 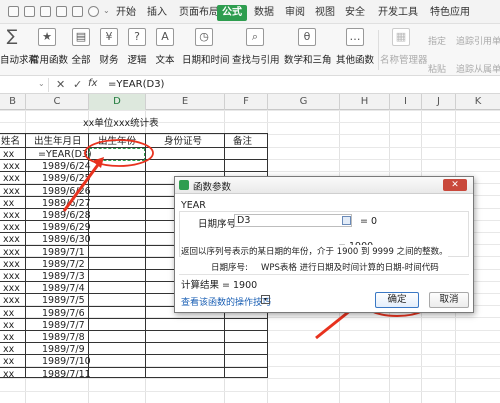 I want to click on arg-input: D3, so click(x=293, y=220).